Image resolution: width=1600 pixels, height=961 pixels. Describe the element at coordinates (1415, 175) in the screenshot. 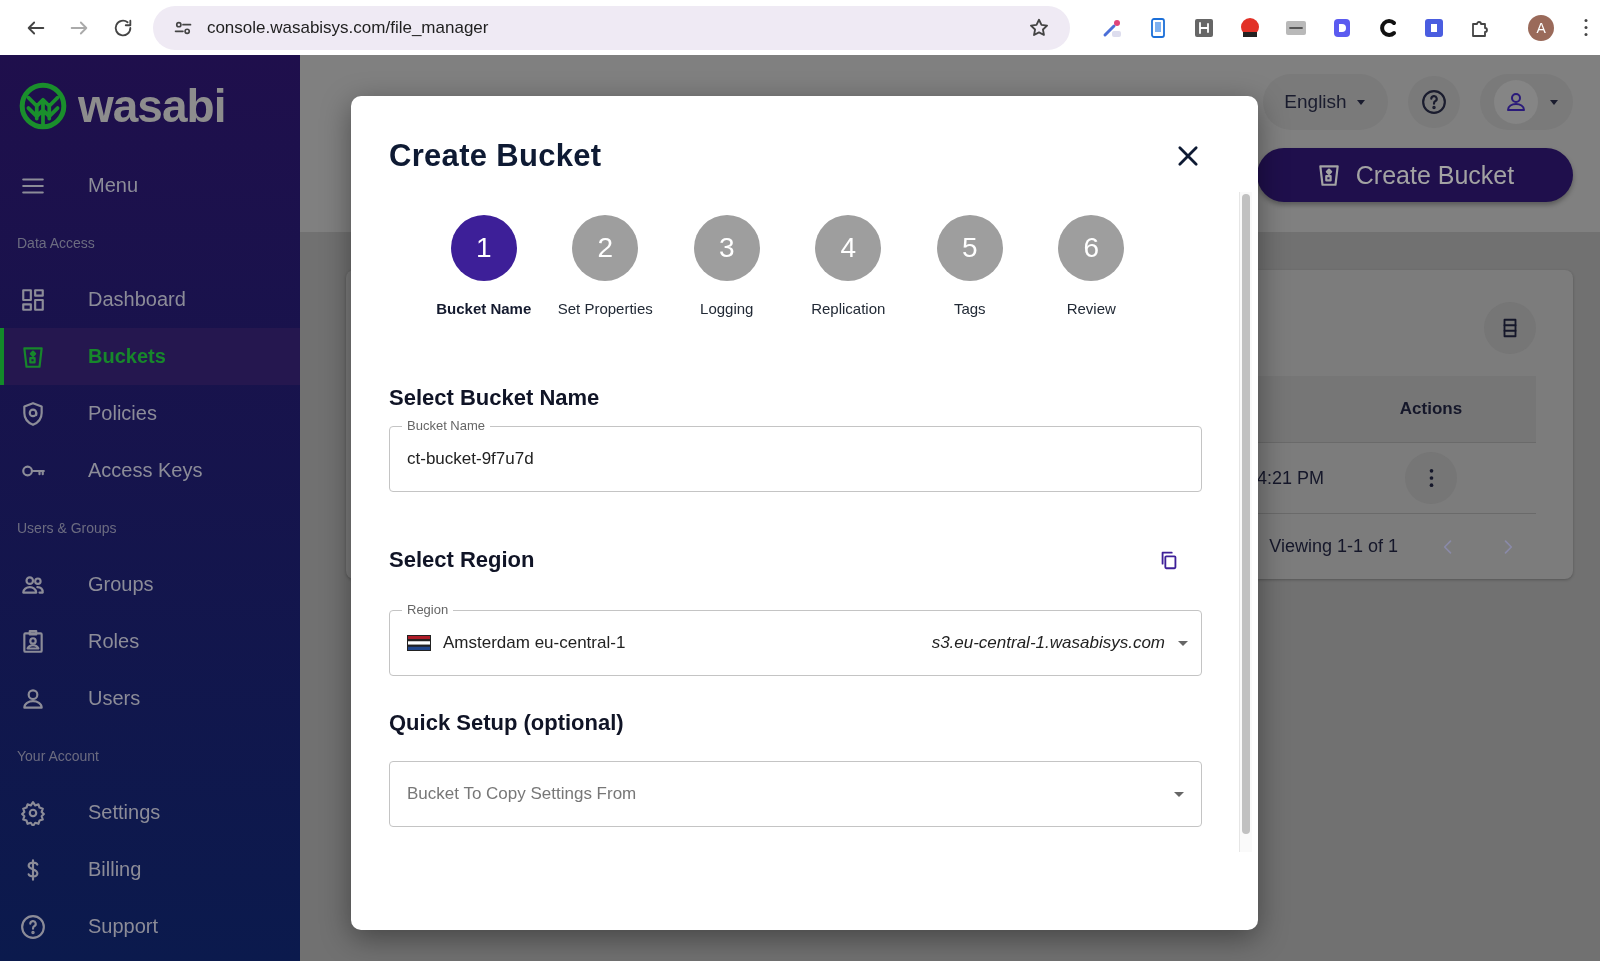

I see `create-bucket-button: Create Bucket` at that location.